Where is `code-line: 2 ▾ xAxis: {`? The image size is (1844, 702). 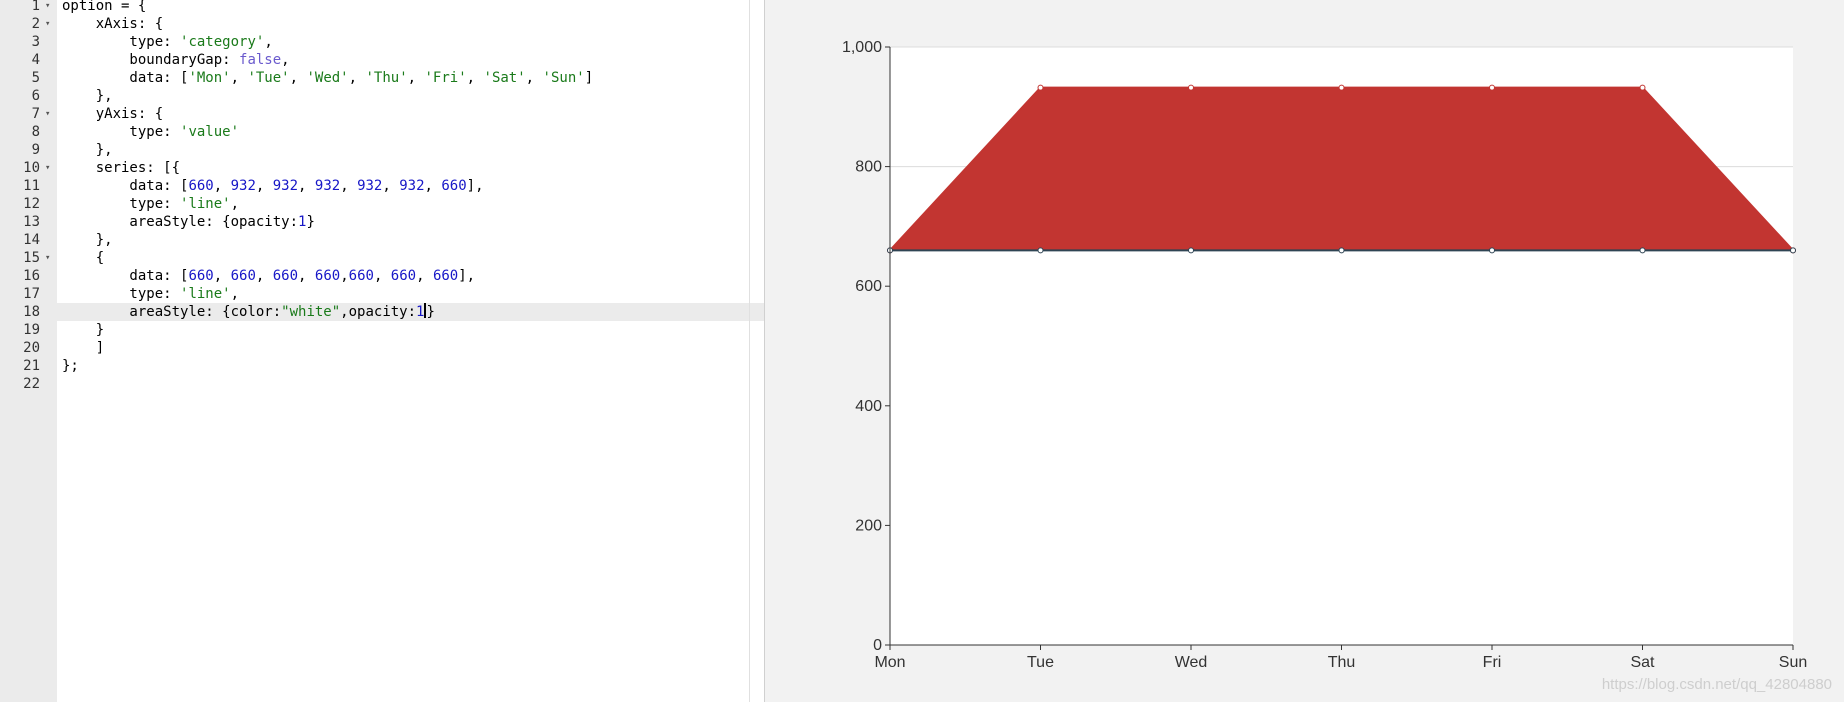 code-line: 2 ▾ xAxis: { is located at coordinates (382, 24).